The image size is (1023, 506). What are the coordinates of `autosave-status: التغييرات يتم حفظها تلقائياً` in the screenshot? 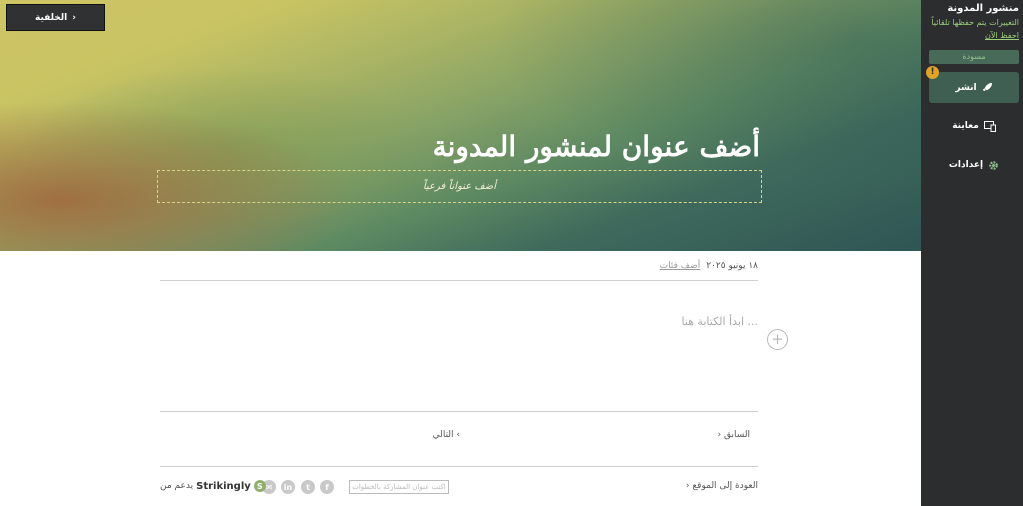 It's located at (975, 22).